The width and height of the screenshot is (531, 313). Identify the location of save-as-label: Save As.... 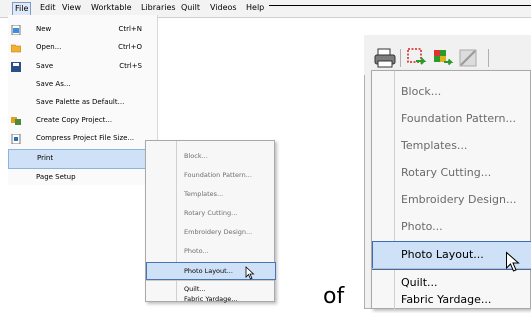
(53, 84).